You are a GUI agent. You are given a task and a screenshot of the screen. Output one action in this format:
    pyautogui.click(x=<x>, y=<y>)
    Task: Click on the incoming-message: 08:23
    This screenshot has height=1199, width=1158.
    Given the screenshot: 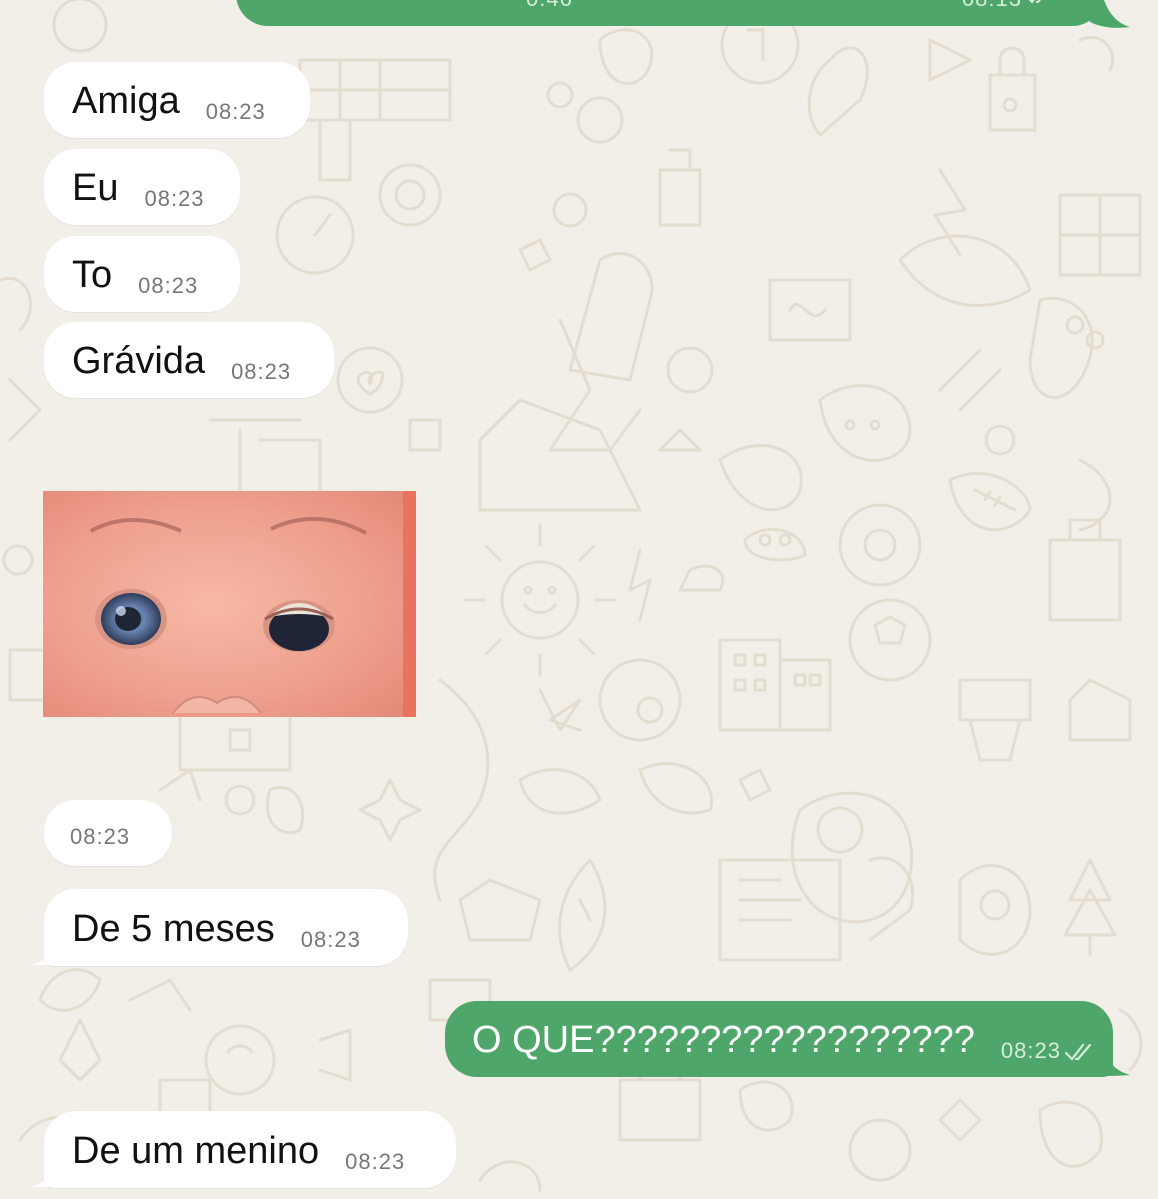 What is the action you would take?
    pyautogui.click(x=108, y=833)
    